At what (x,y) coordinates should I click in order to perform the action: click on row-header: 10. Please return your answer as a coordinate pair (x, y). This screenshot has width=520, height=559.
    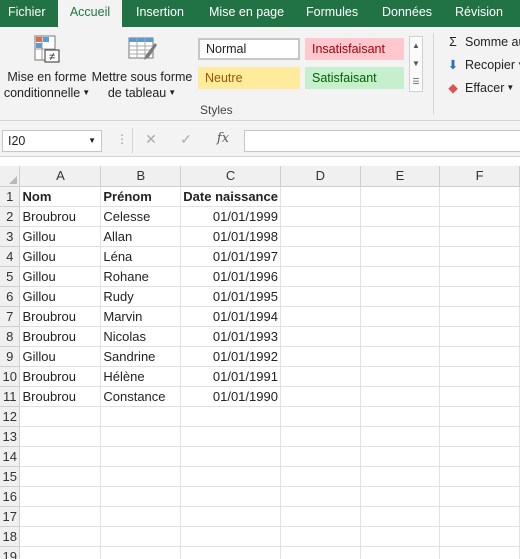
    Looking at the image, I should click on (10, 376).